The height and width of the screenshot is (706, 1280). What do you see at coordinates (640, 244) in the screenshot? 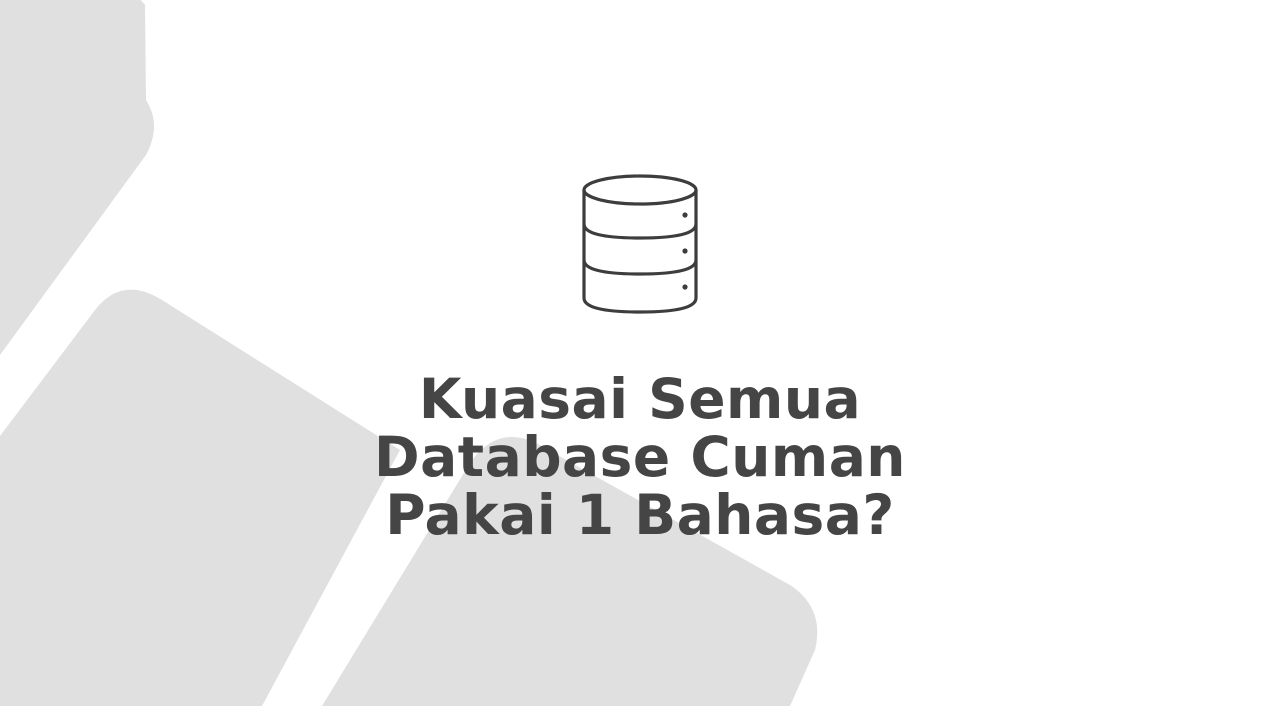
I see `database-icon` at bounding box center [640, 244].